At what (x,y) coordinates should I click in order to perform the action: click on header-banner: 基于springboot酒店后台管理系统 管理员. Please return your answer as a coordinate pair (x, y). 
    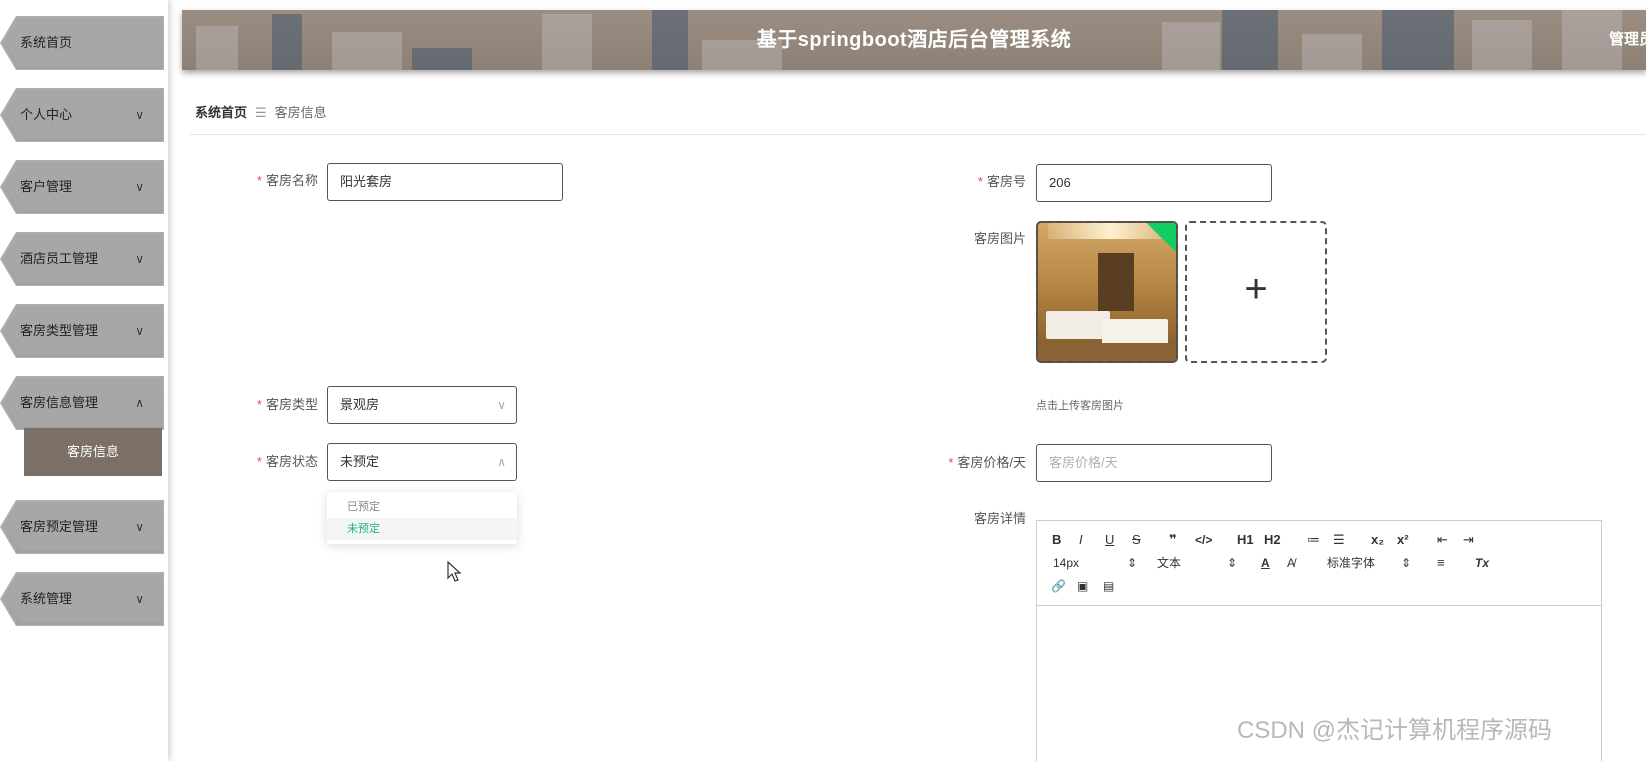
    Looking at the image, I should click on (914, 40).